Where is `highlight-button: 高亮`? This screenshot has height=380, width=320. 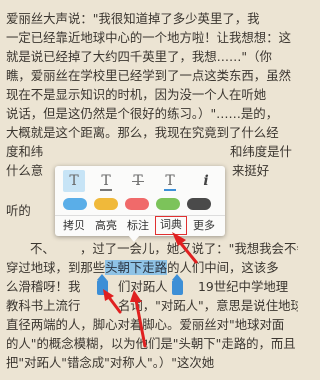
highlight-button: 高亮 is located at coordinates (106, 225).